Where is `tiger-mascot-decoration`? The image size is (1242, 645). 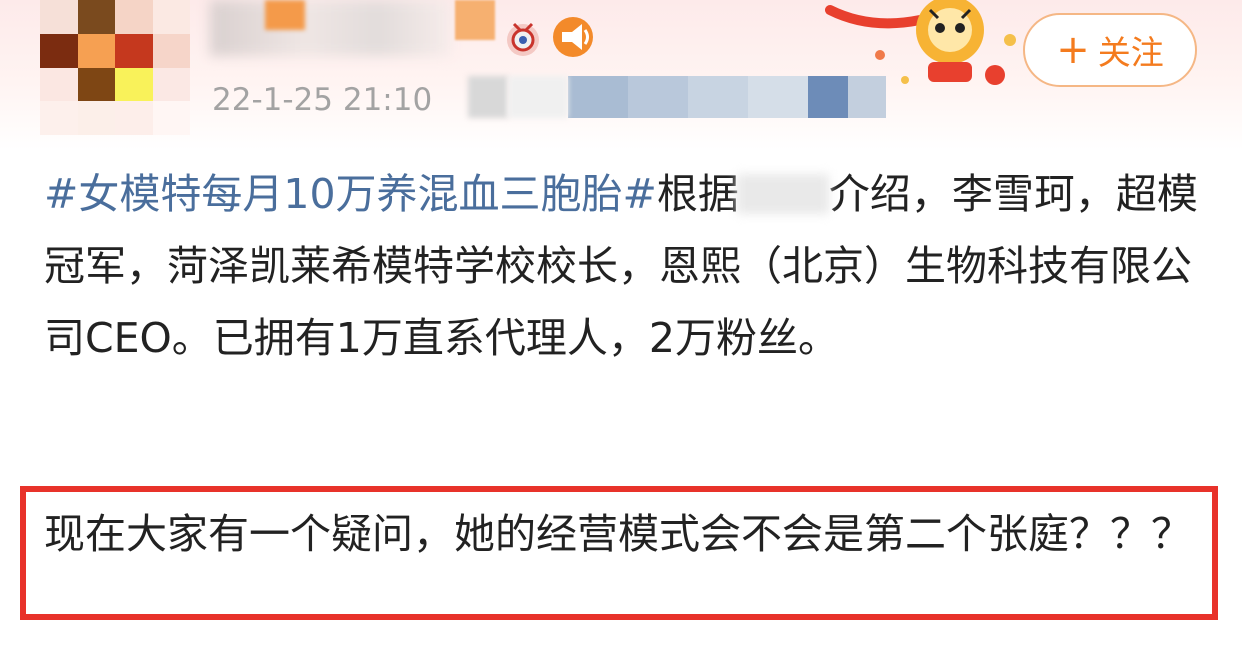 tiger-mascot-decoration is located at coordinates (920, 42).